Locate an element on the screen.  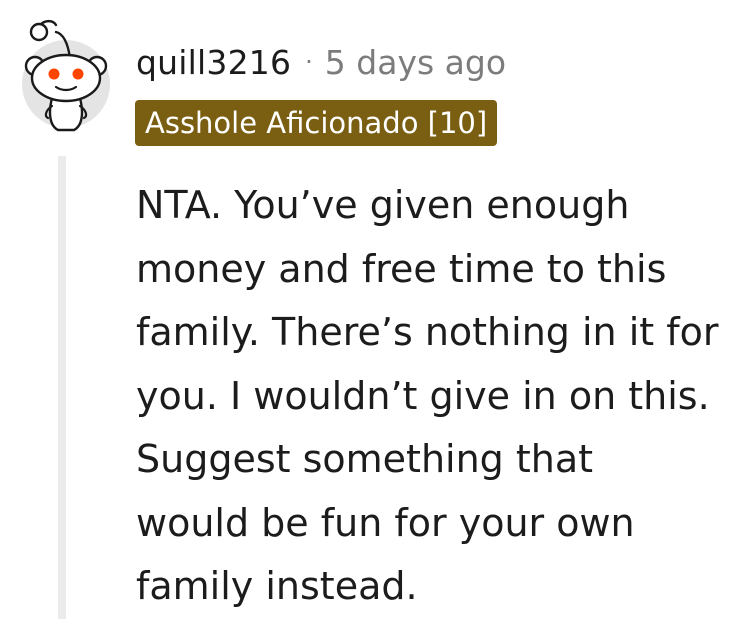
thread-line is located at coordinates (62, 387).